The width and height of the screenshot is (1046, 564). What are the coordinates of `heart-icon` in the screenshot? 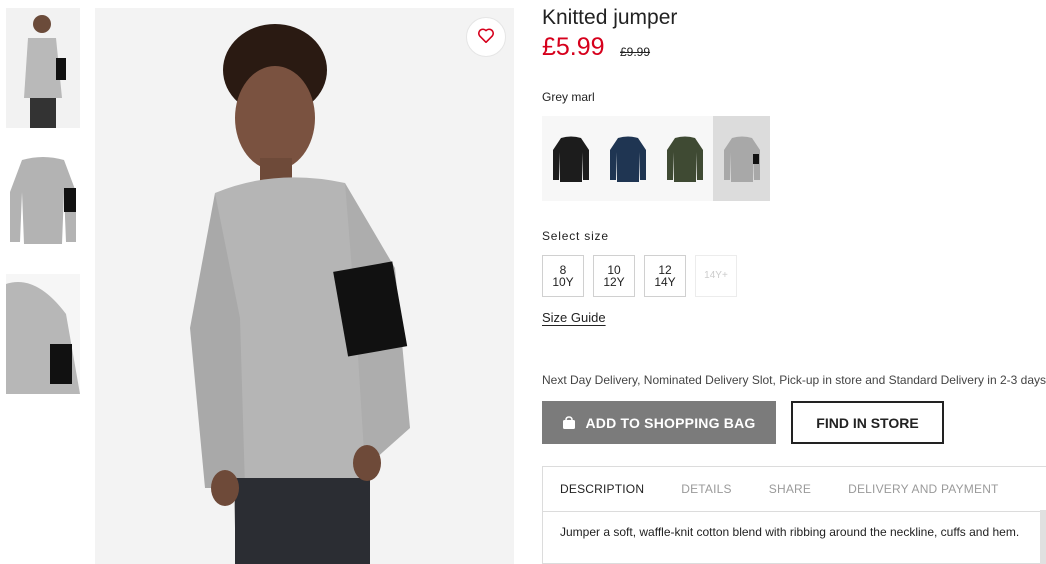 It's located at (486, 37).